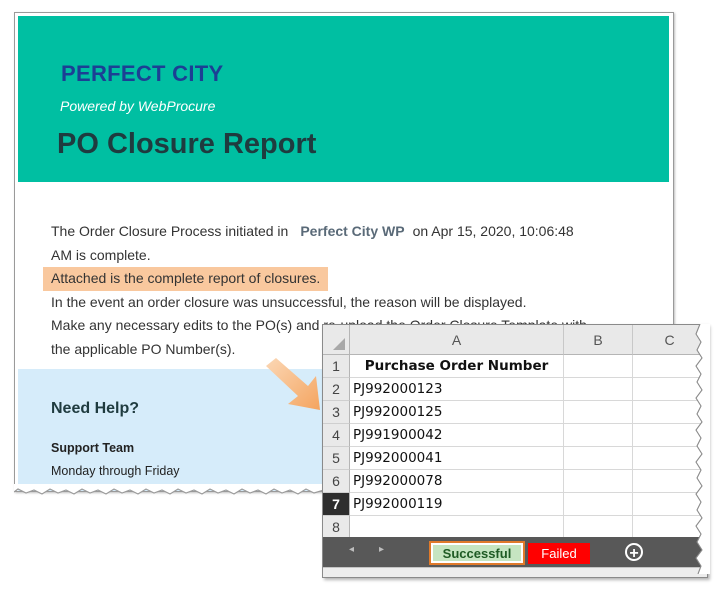 The height and width of the screenshot is (593, 718). Describe the element at coordinates (95, 408) in the screenshot. I see `help-title: Need Help?` at that location.